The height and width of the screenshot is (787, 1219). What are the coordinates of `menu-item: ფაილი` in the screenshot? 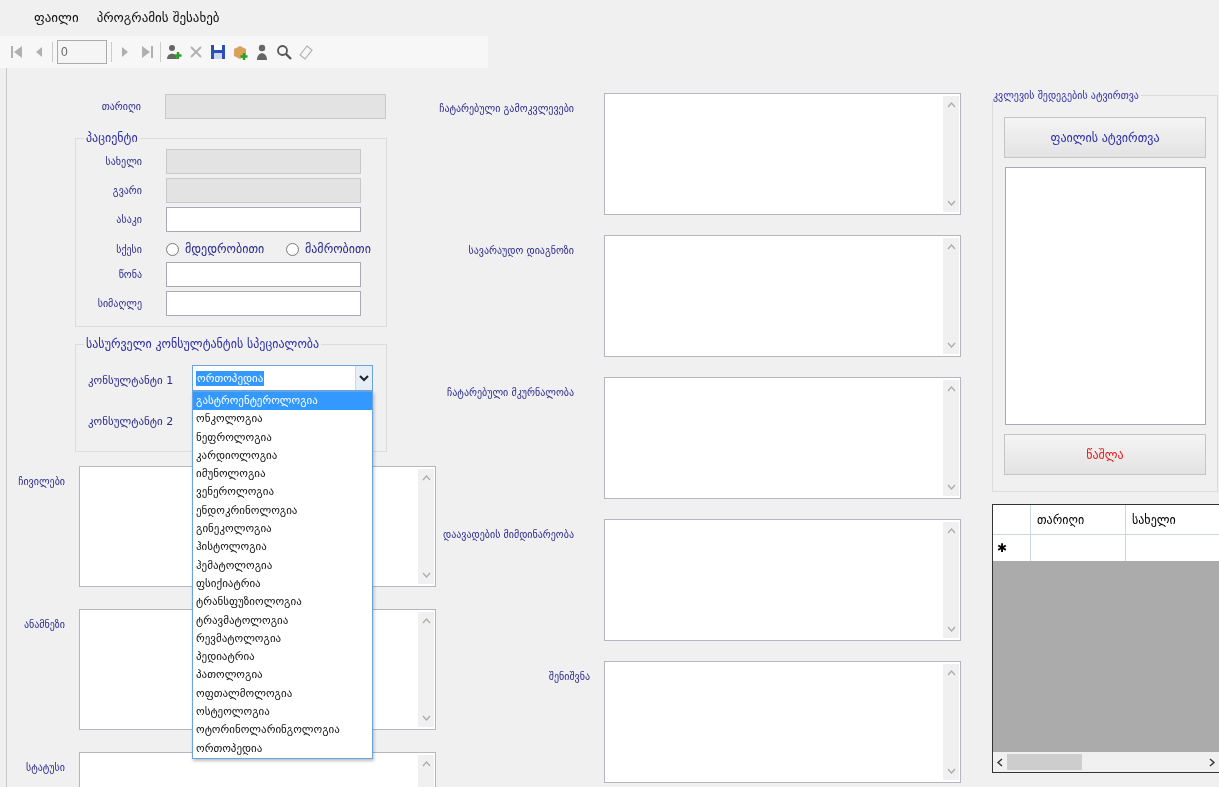 It's located at (56, 23).